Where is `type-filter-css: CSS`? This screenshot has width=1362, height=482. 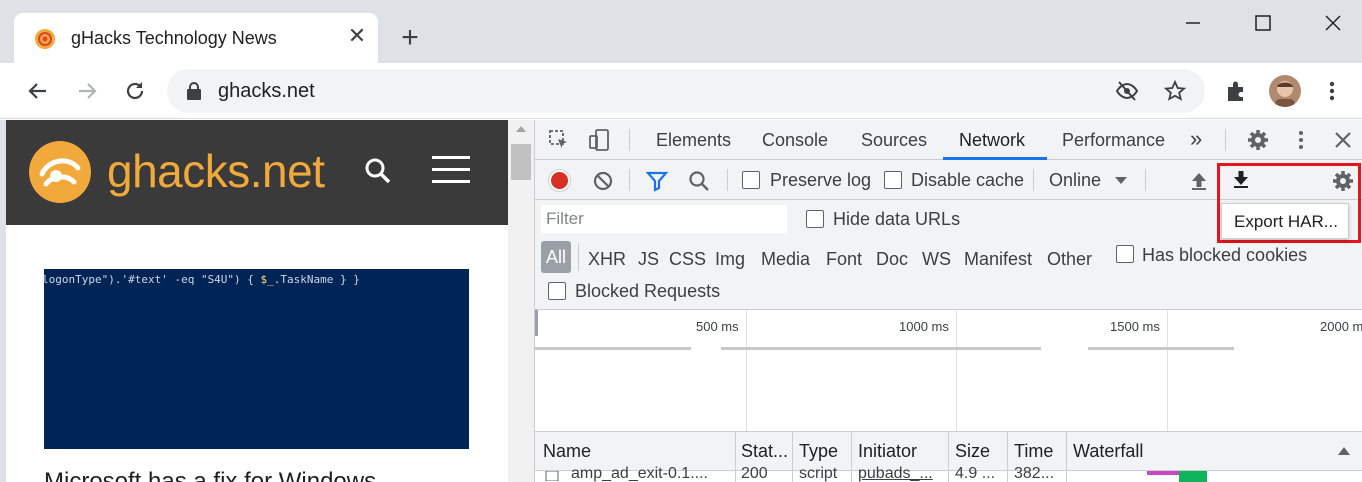
type-filter-css: CSS is located at coordinates (687, 259).